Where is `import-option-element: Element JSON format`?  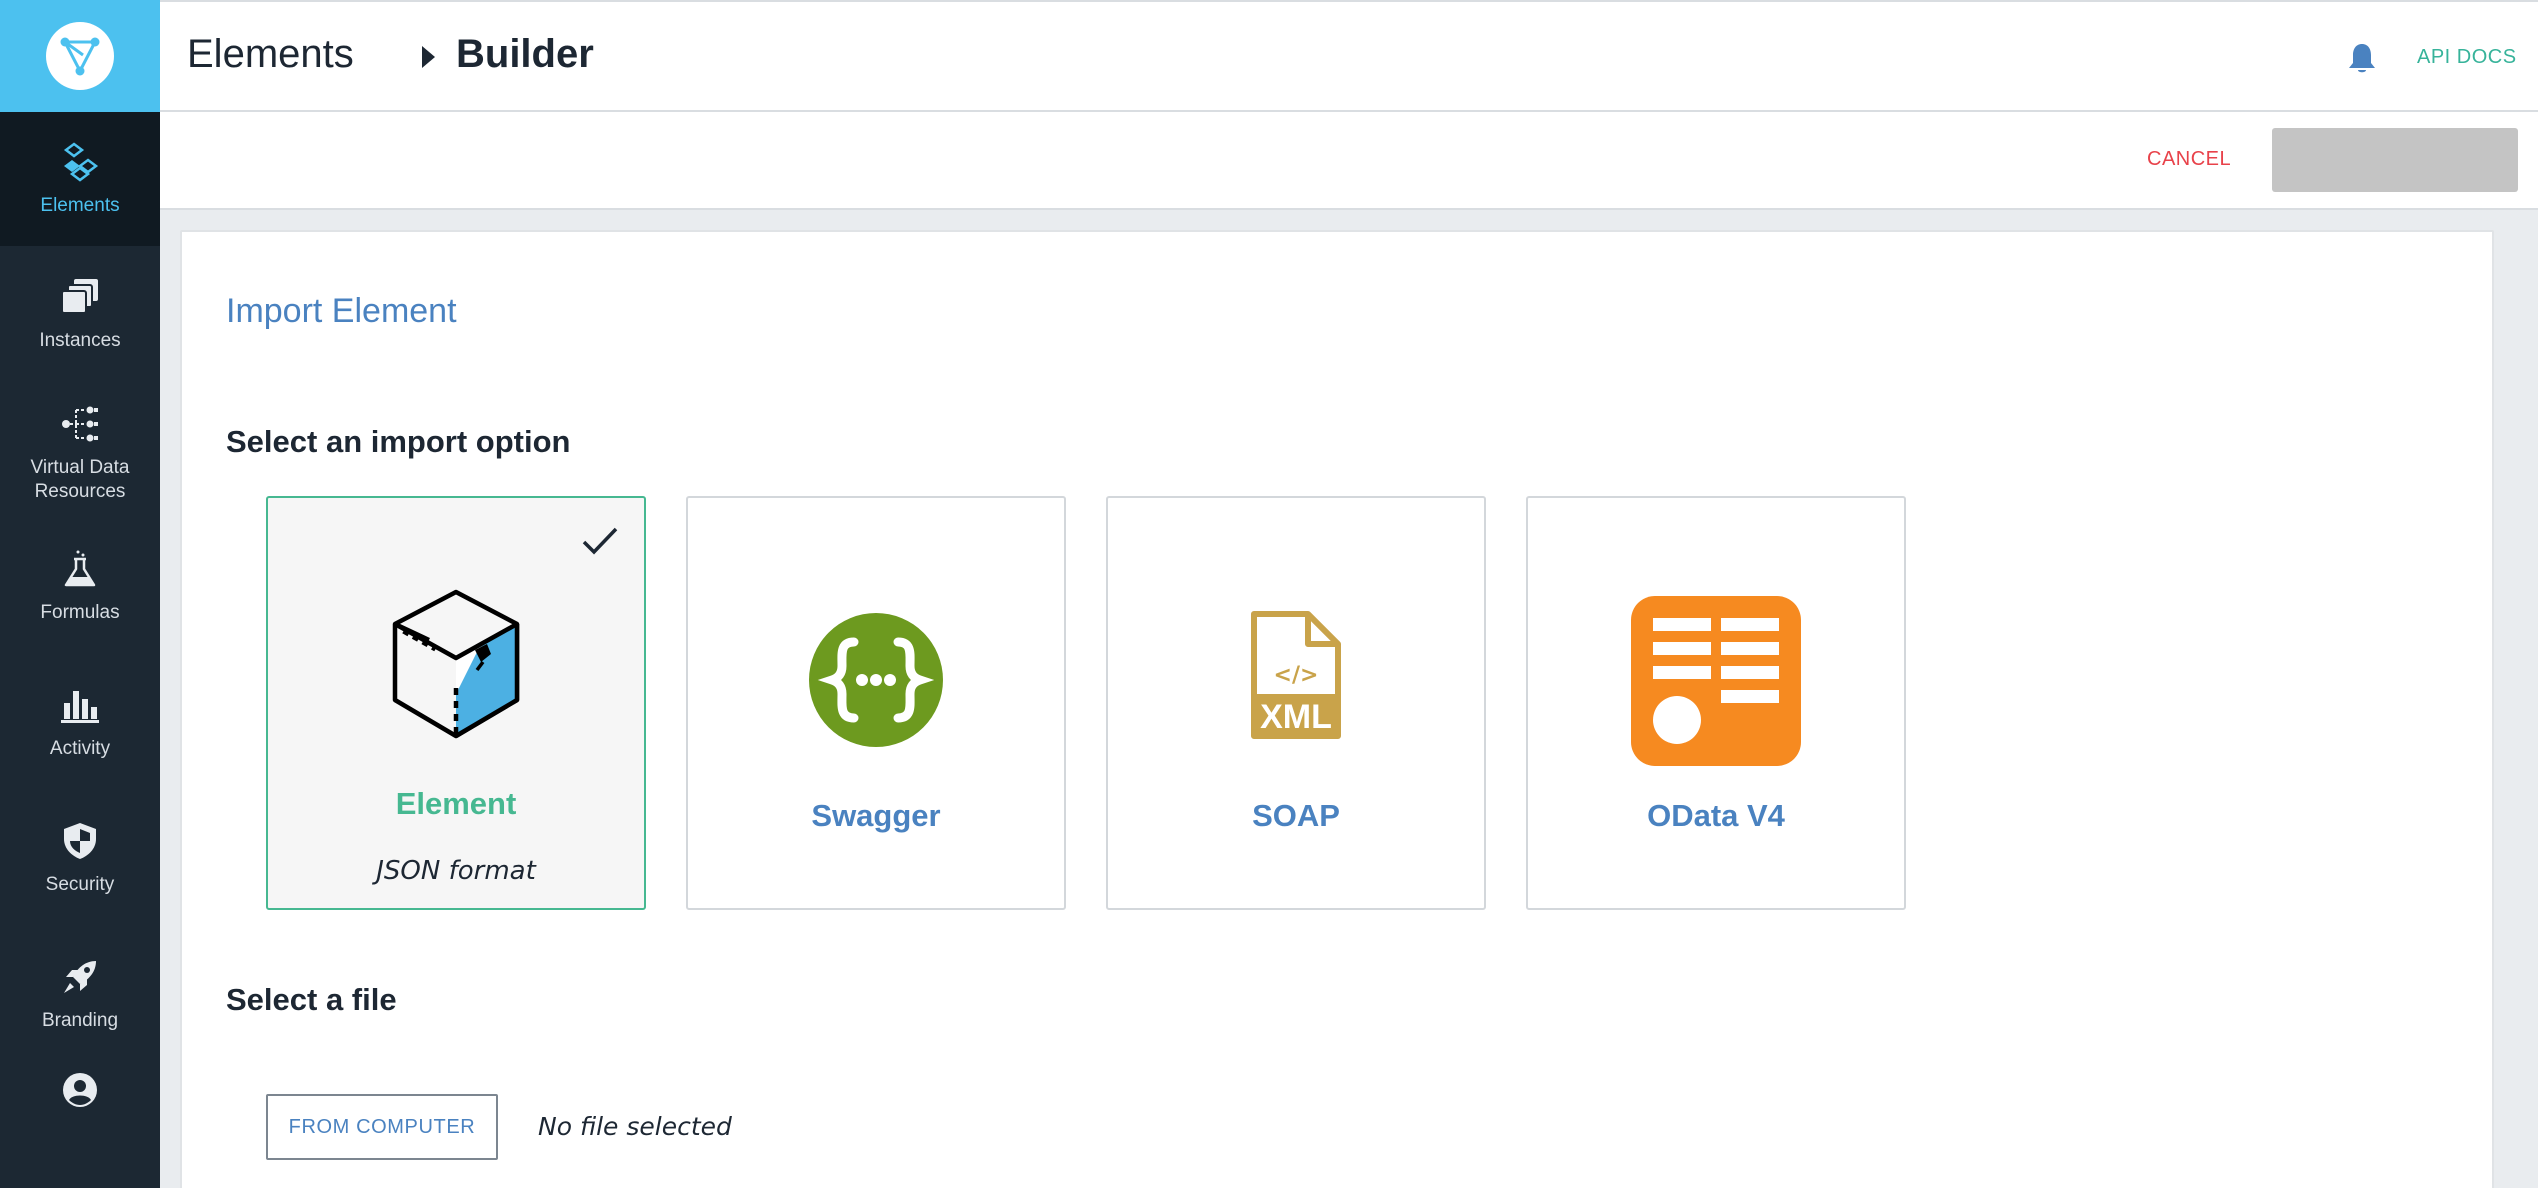
import-option-element: Element JSON format is located at coordinates (456, 703).